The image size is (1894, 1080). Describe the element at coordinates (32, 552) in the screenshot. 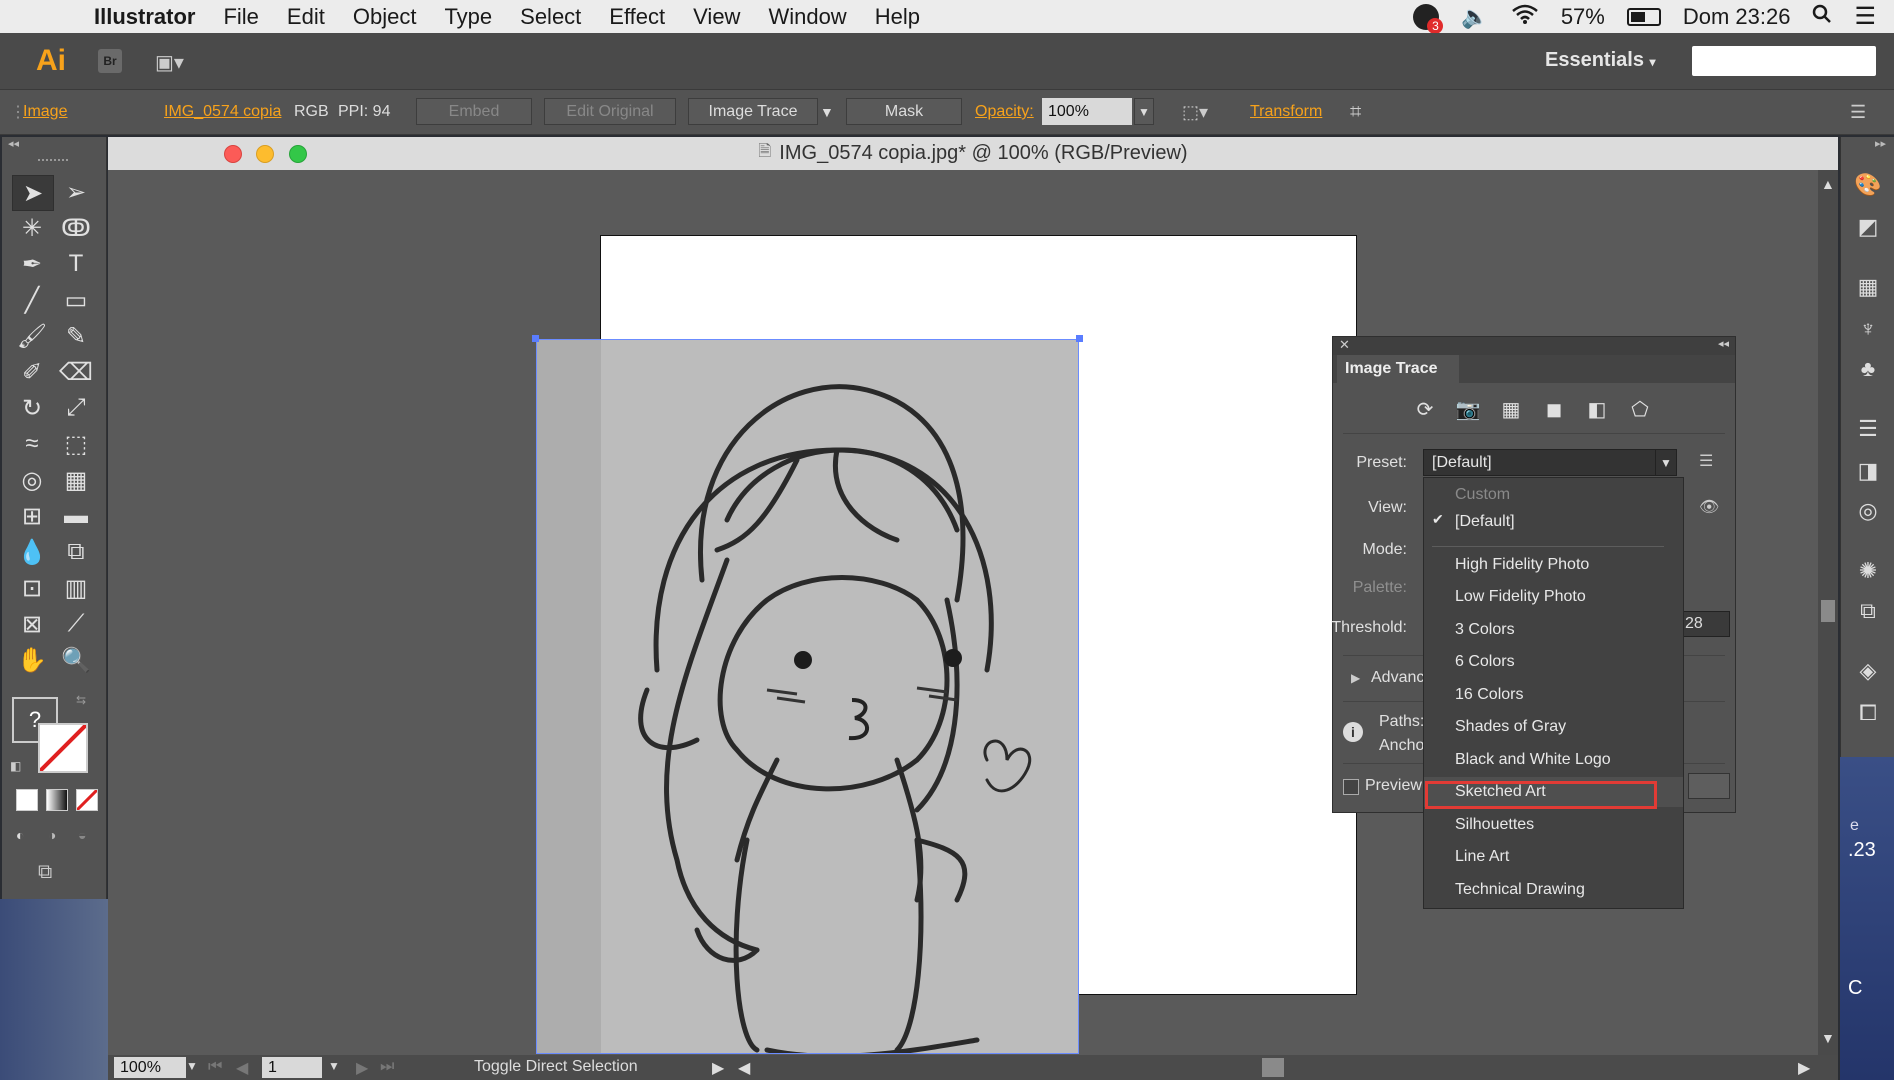

I see `eyedropper-tool-icon: 💧` at that location.